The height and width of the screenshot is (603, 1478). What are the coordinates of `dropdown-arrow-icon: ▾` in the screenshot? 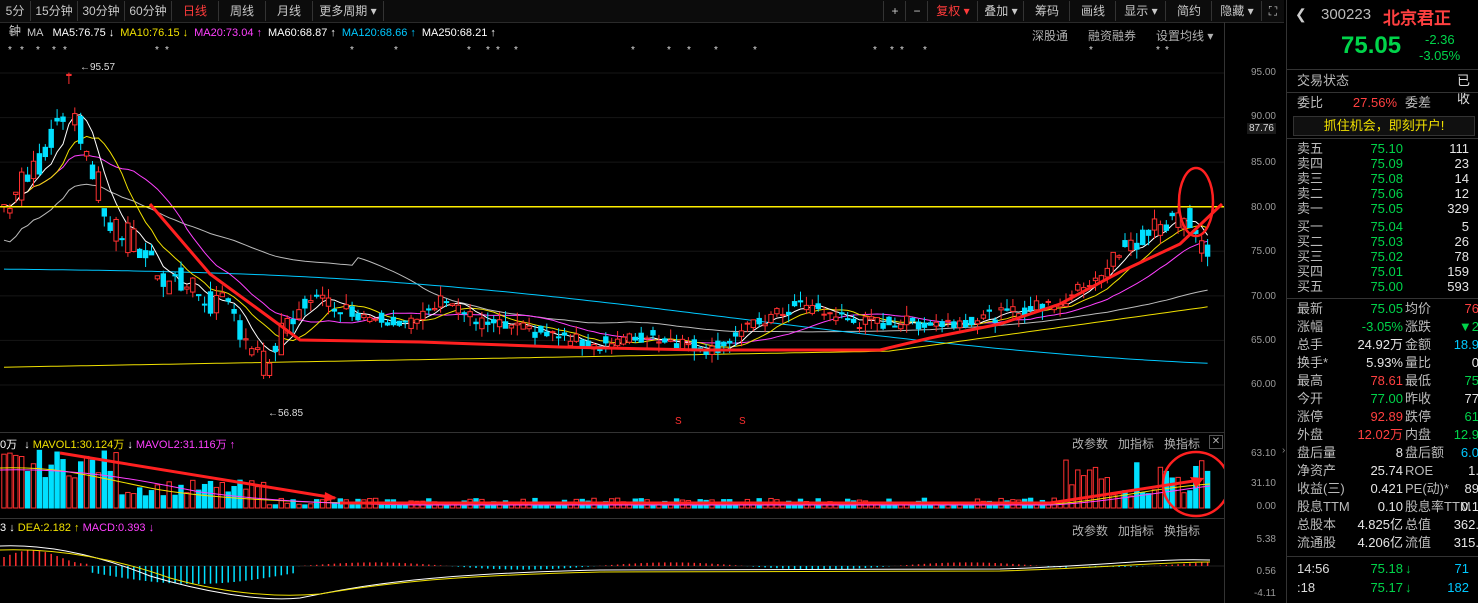 It's located at (1250, 11).